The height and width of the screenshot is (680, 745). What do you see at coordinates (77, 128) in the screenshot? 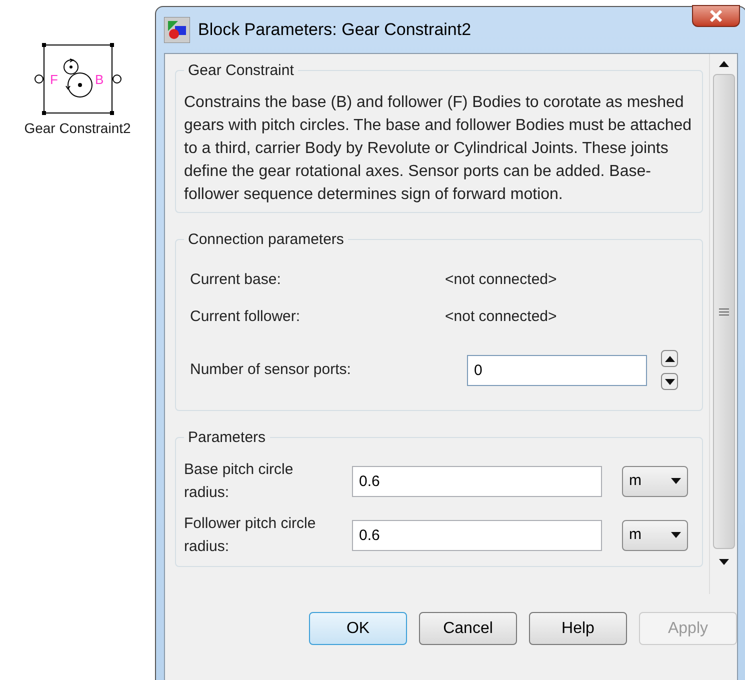
I see `block-label: Gear Constraint2` at bounding box center [77, 128].